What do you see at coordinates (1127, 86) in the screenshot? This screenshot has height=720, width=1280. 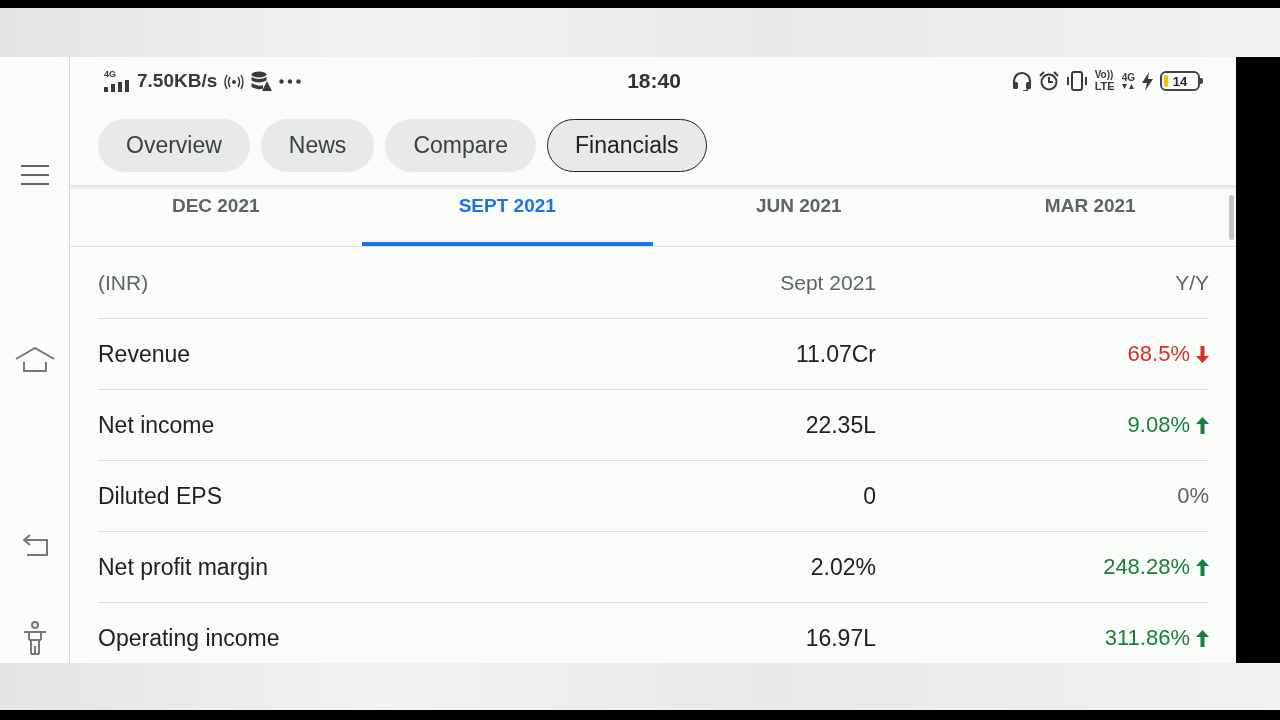 I see `data-arrows-icon` at bounding box center [1127, 86].